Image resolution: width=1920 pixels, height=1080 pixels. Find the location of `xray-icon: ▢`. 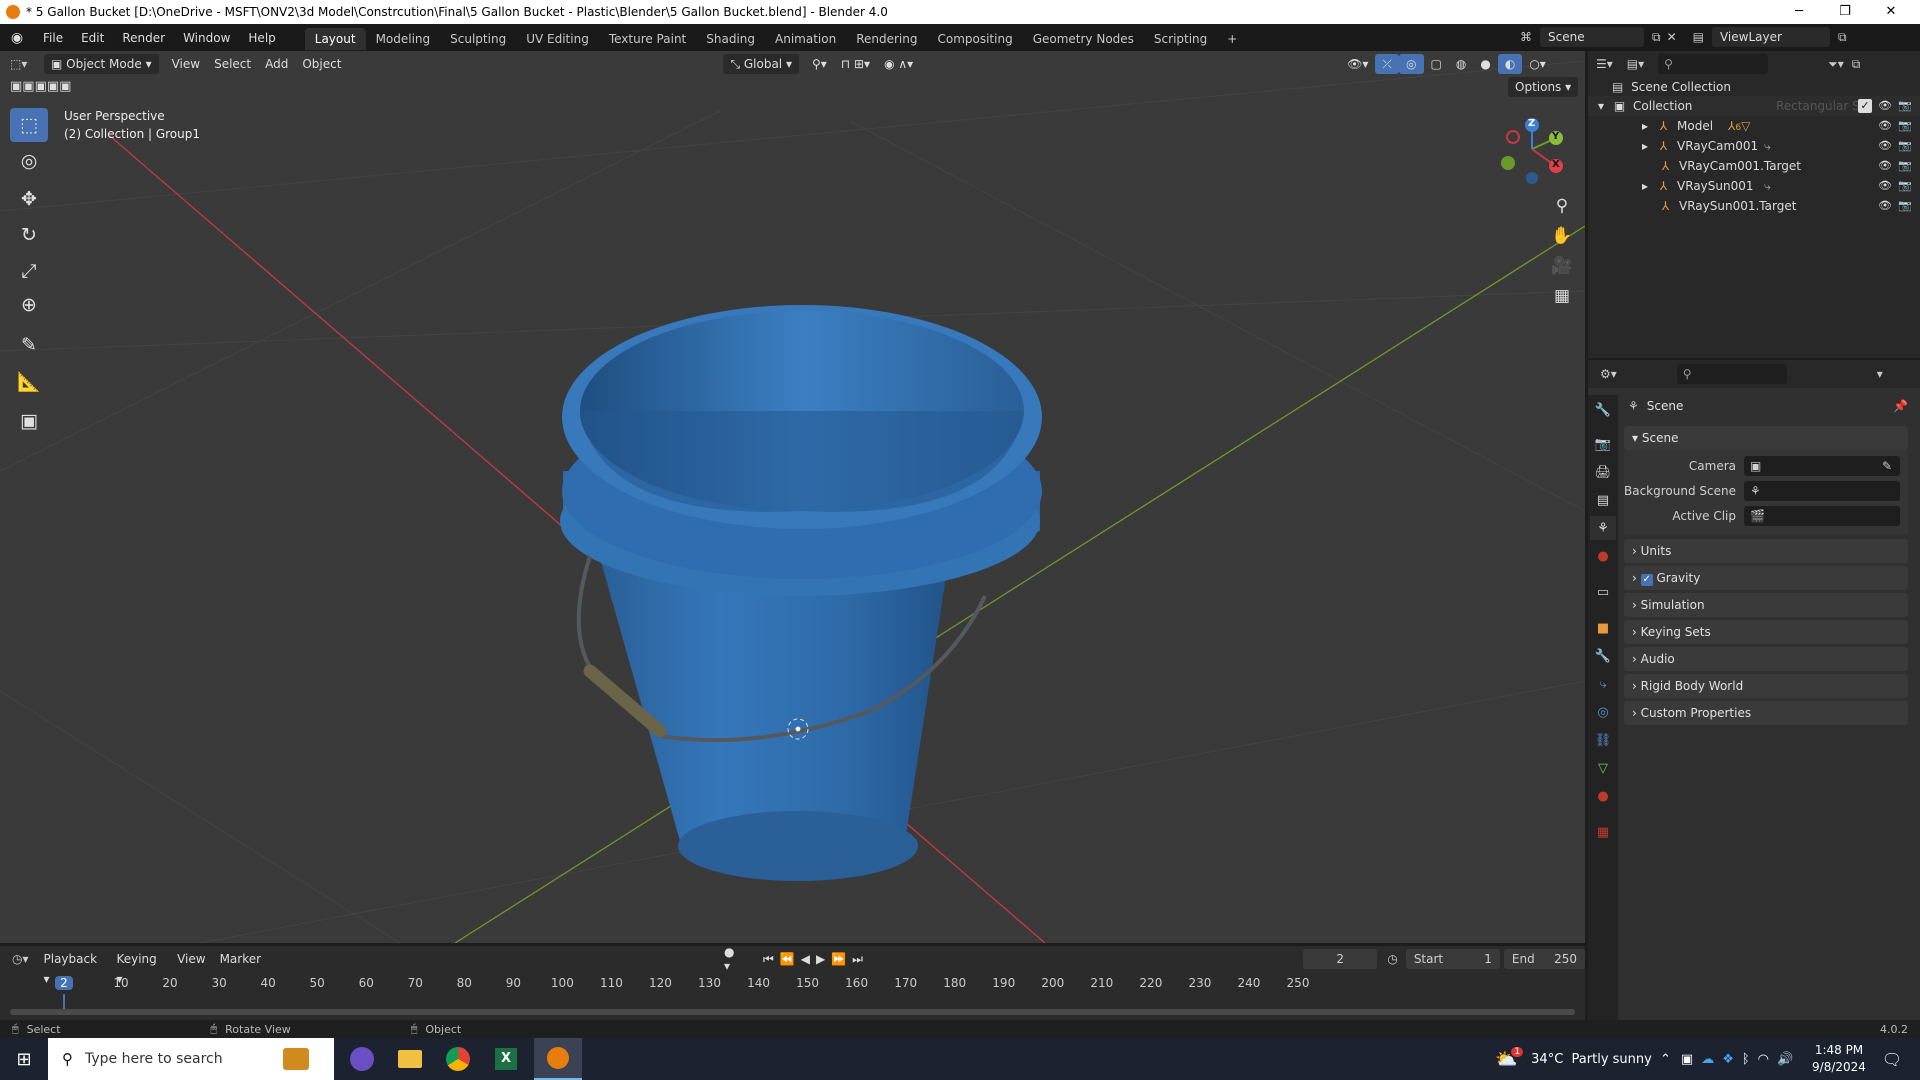

xray-icon: ▢ is located at coordinates (1436, 64).